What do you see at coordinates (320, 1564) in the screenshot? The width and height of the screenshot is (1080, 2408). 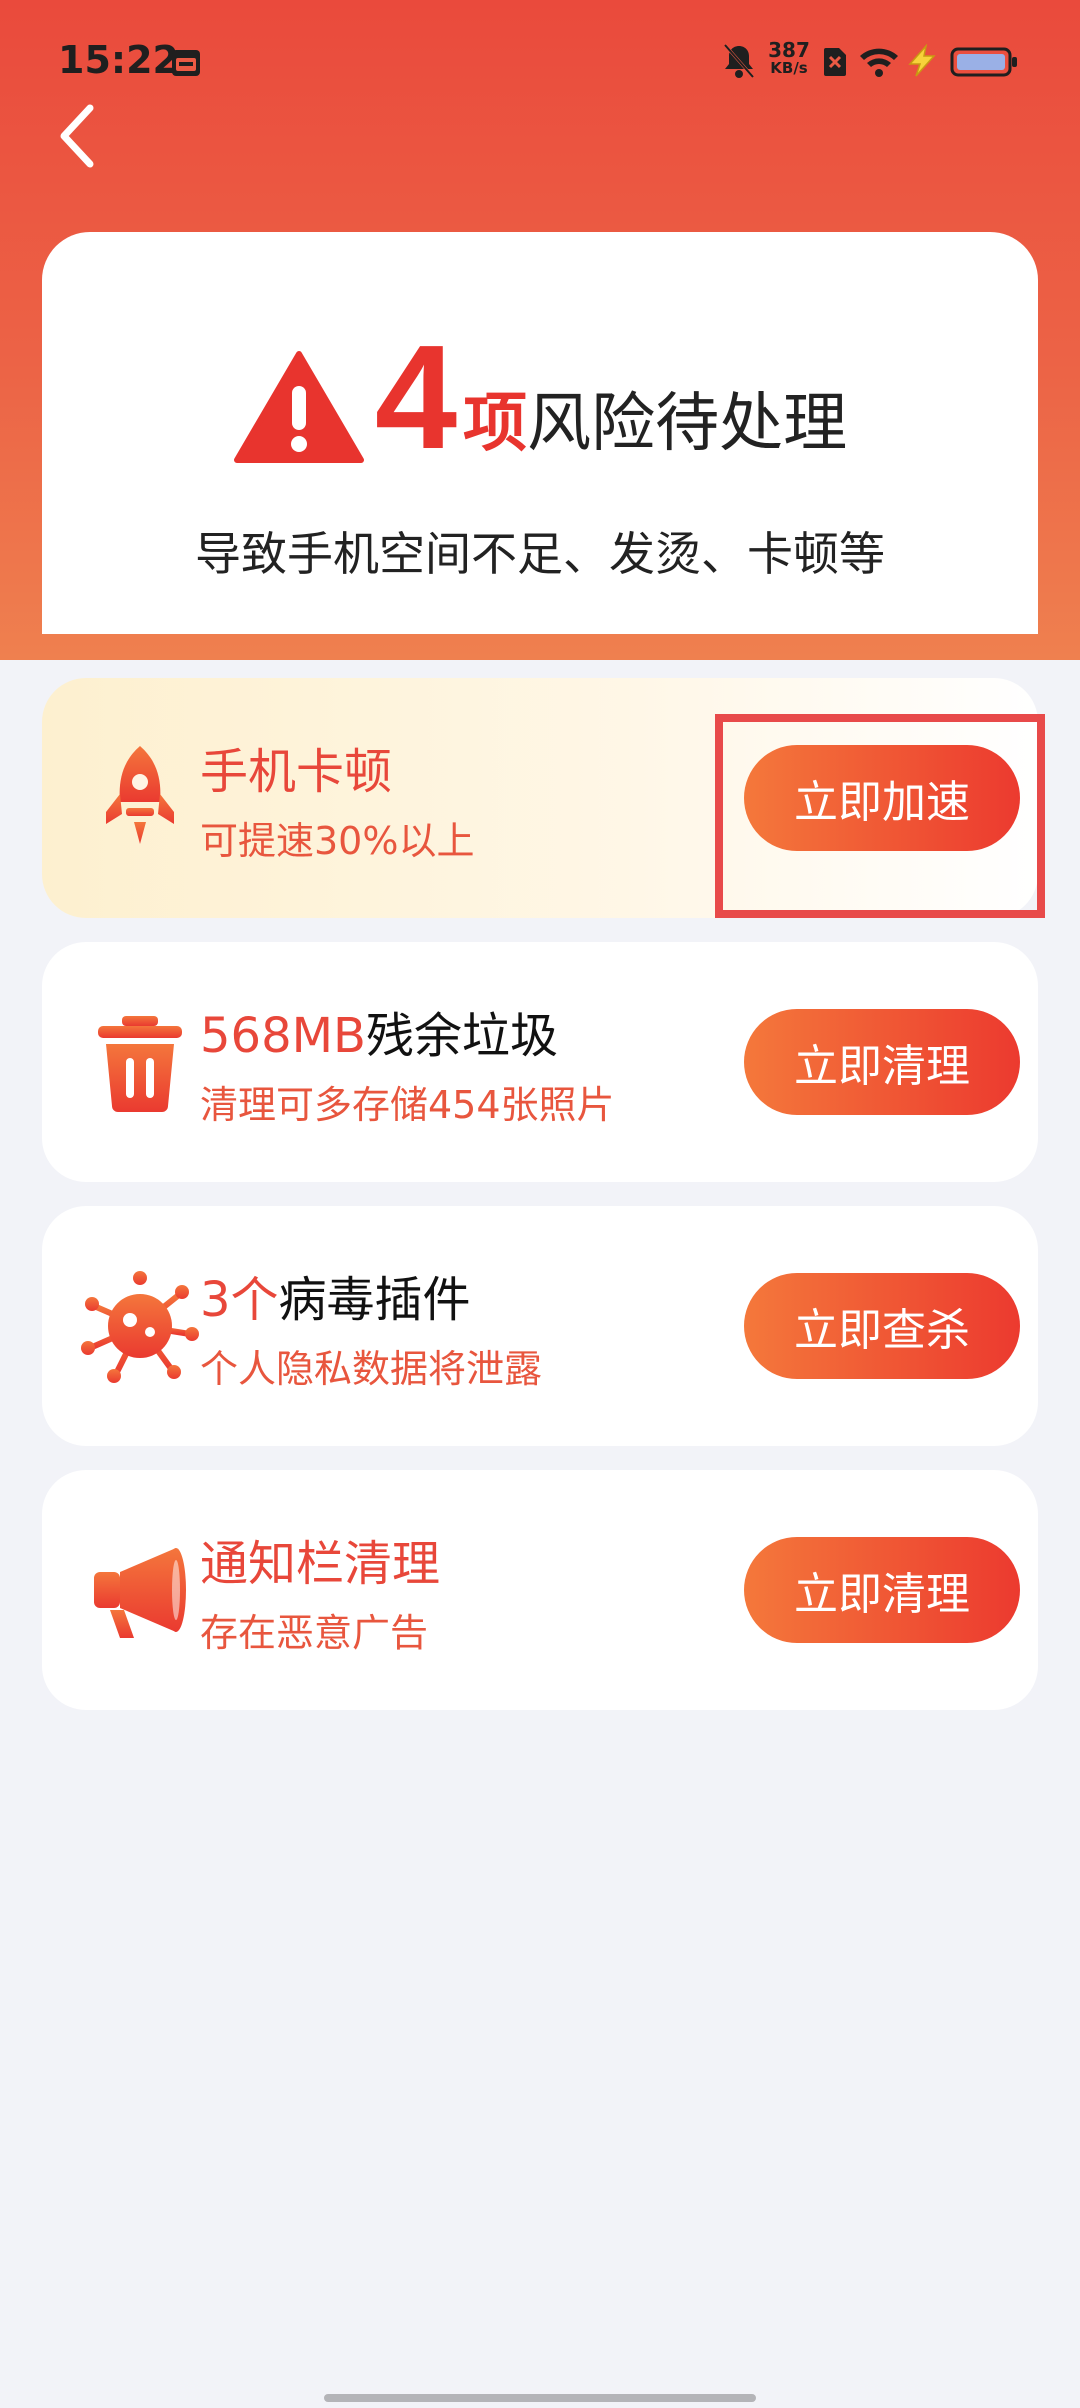 I see `item-title-text: 通知栏清理` at bounding box center [320, 1564].